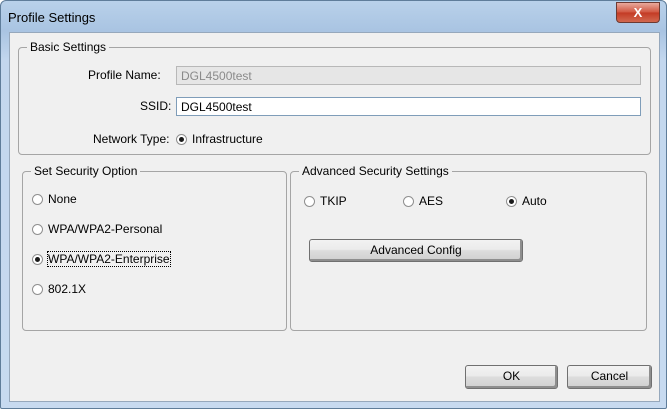 Image resolution: width=667 pixels, height=409 pixels. I want to click on security-option-wpa-personal-radio: WPA/WPA2-Personal, so click(97, 229).